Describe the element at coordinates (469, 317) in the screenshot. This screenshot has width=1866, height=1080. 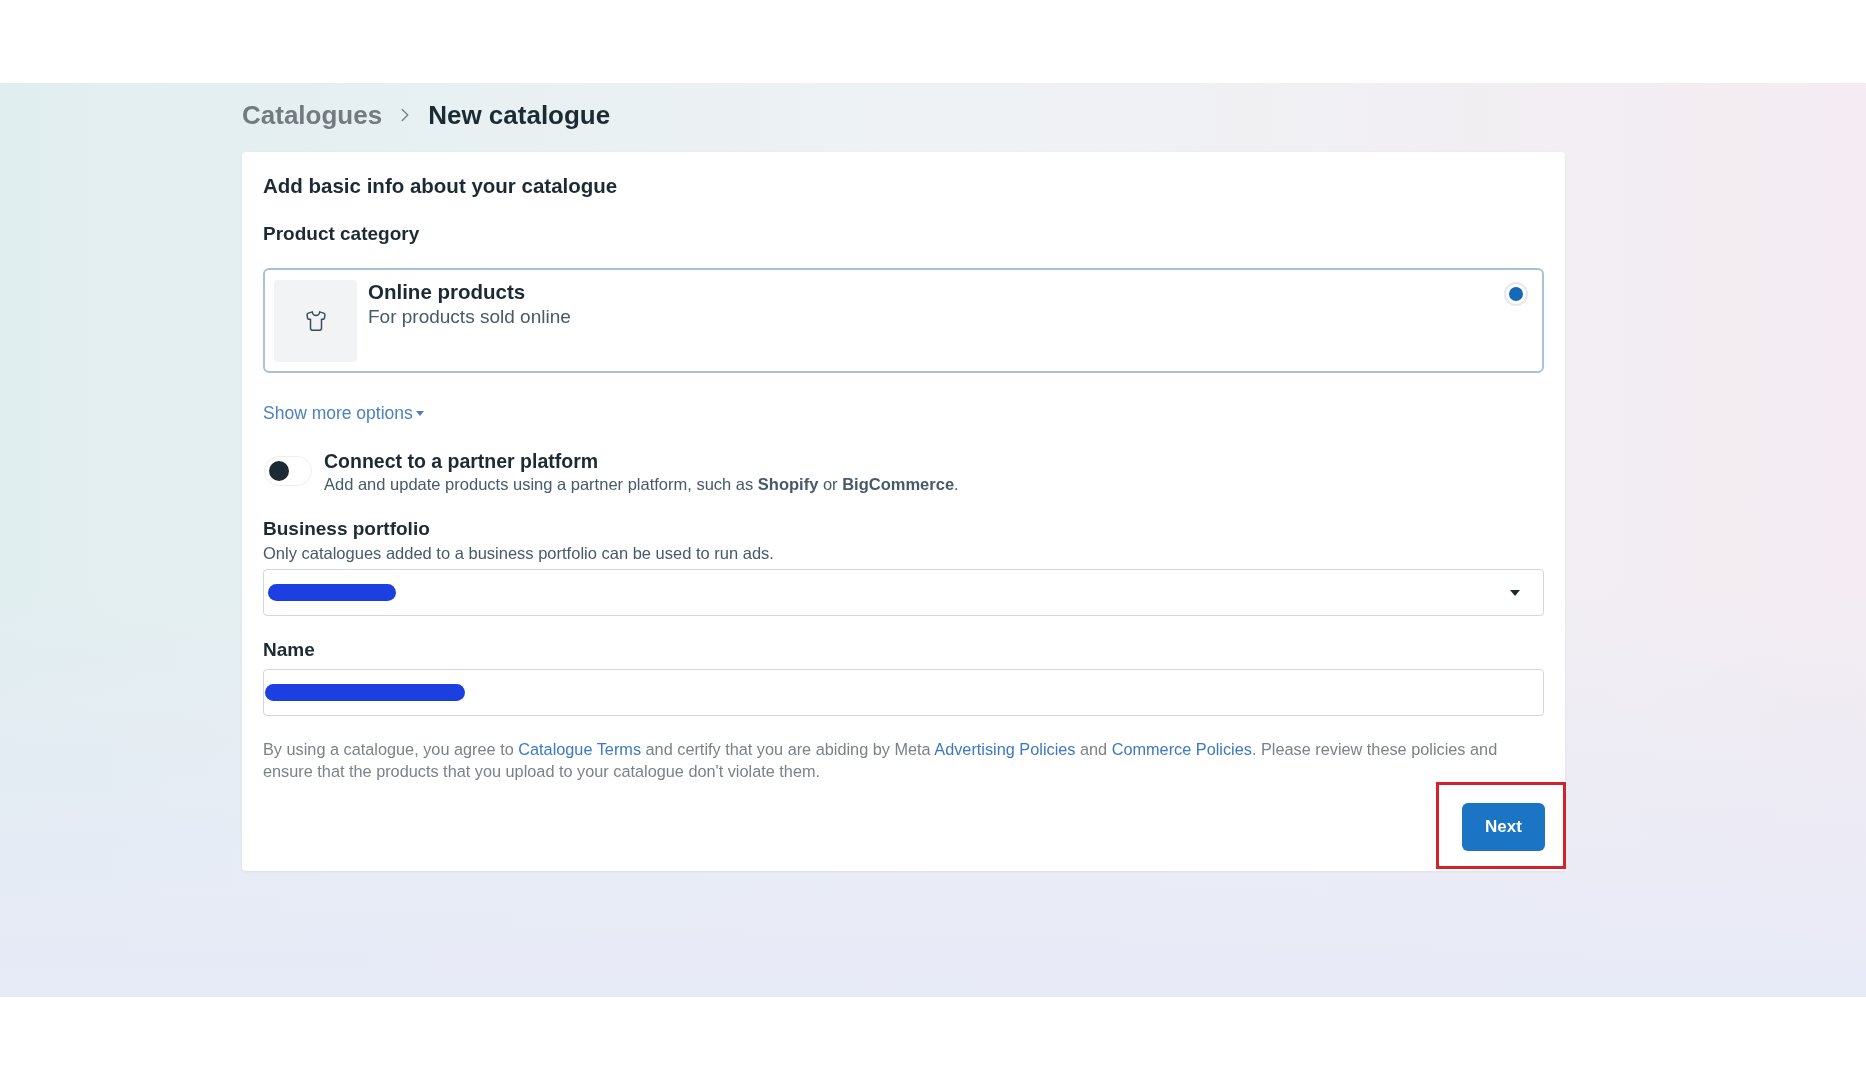
I see `option-description: For products sold online` at that location.